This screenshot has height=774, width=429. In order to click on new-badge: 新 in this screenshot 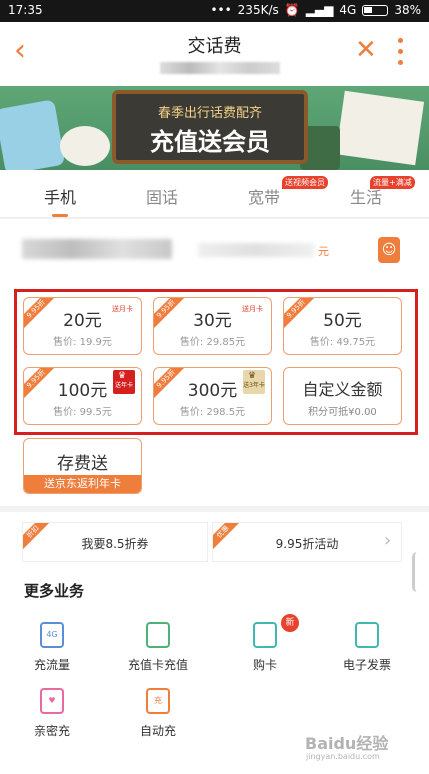, I will do `click(290, 623)`.